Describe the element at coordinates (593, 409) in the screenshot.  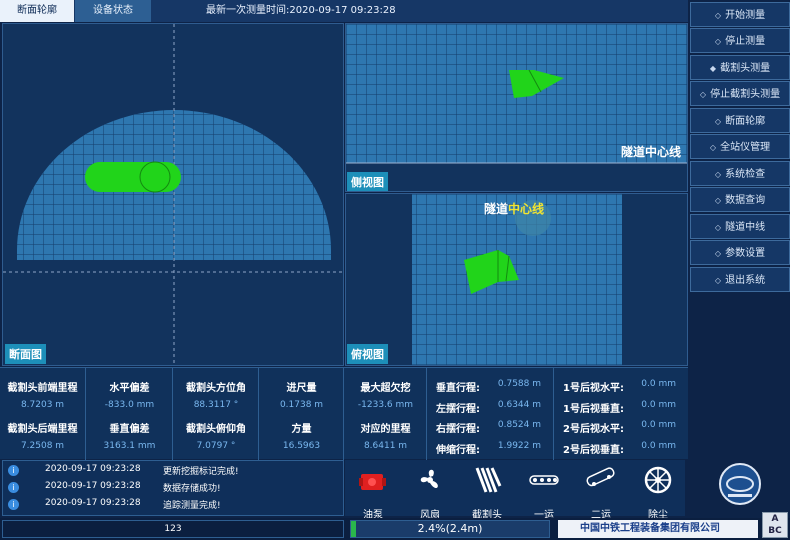
I see `backsight-key: 1号后视垂直:` at that location.